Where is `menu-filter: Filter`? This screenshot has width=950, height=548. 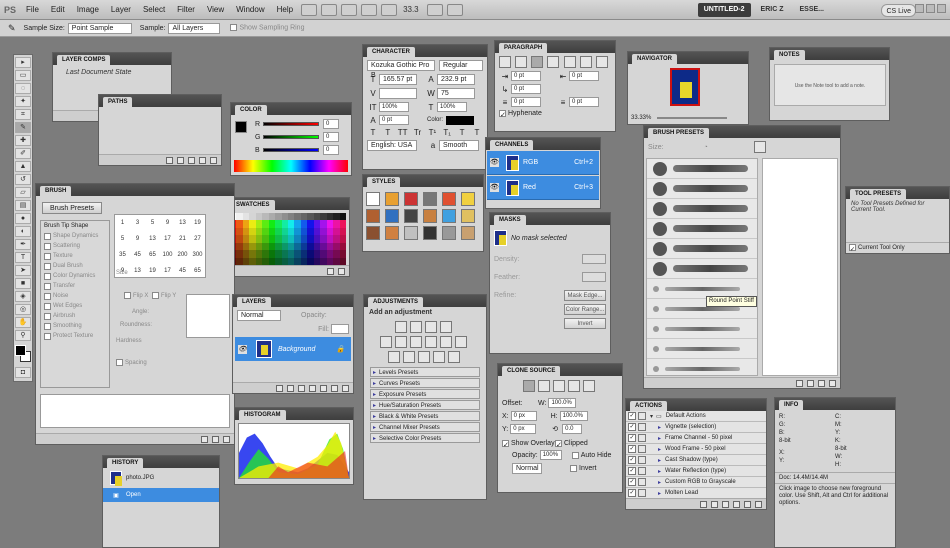
menu-filter: Filter is located at coordinates (186, 10).